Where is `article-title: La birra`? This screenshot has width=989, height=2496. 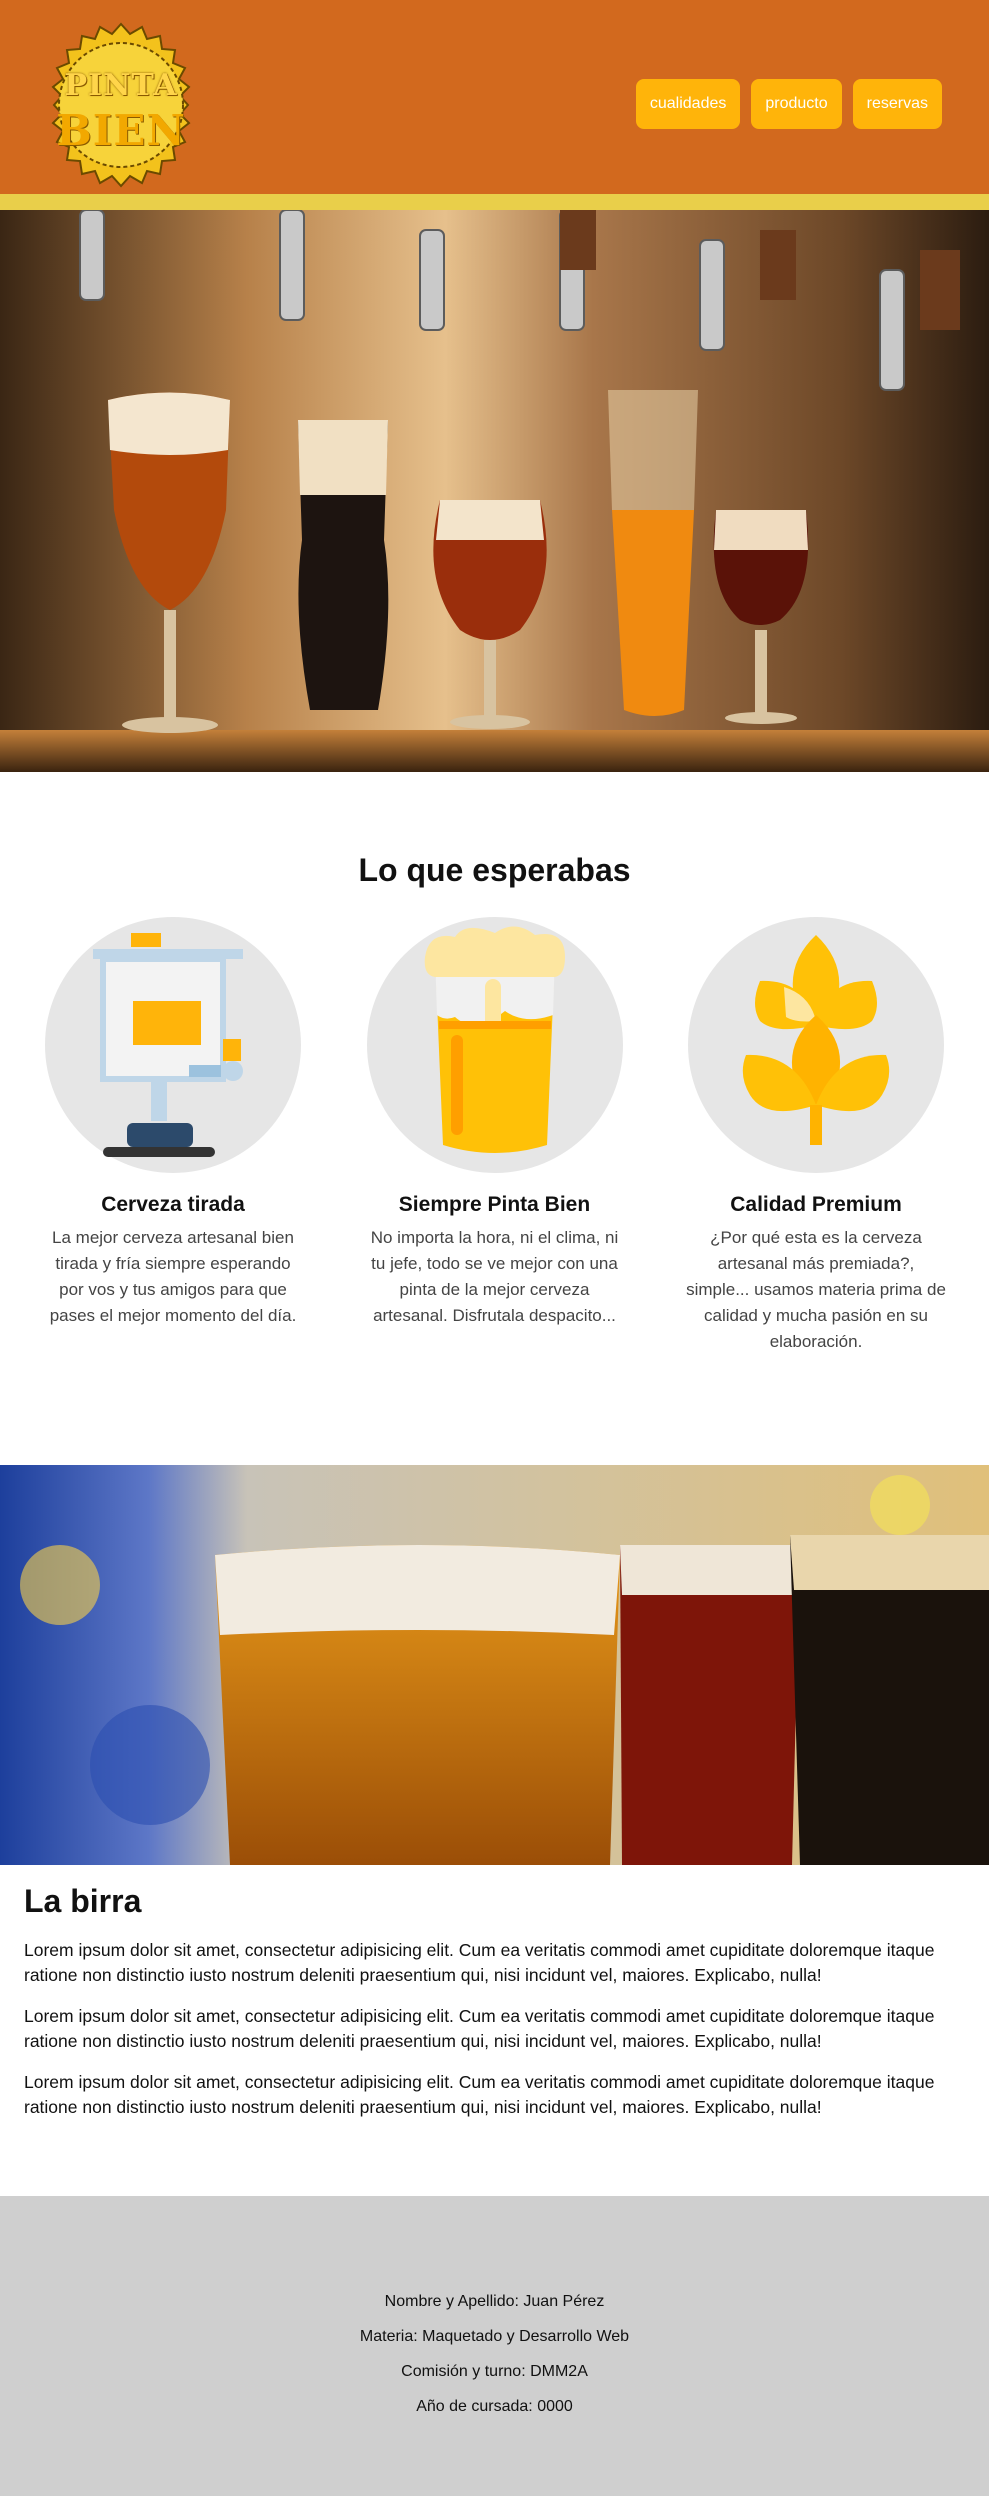 article-title: La birra is located at coordinates (83, 1901).